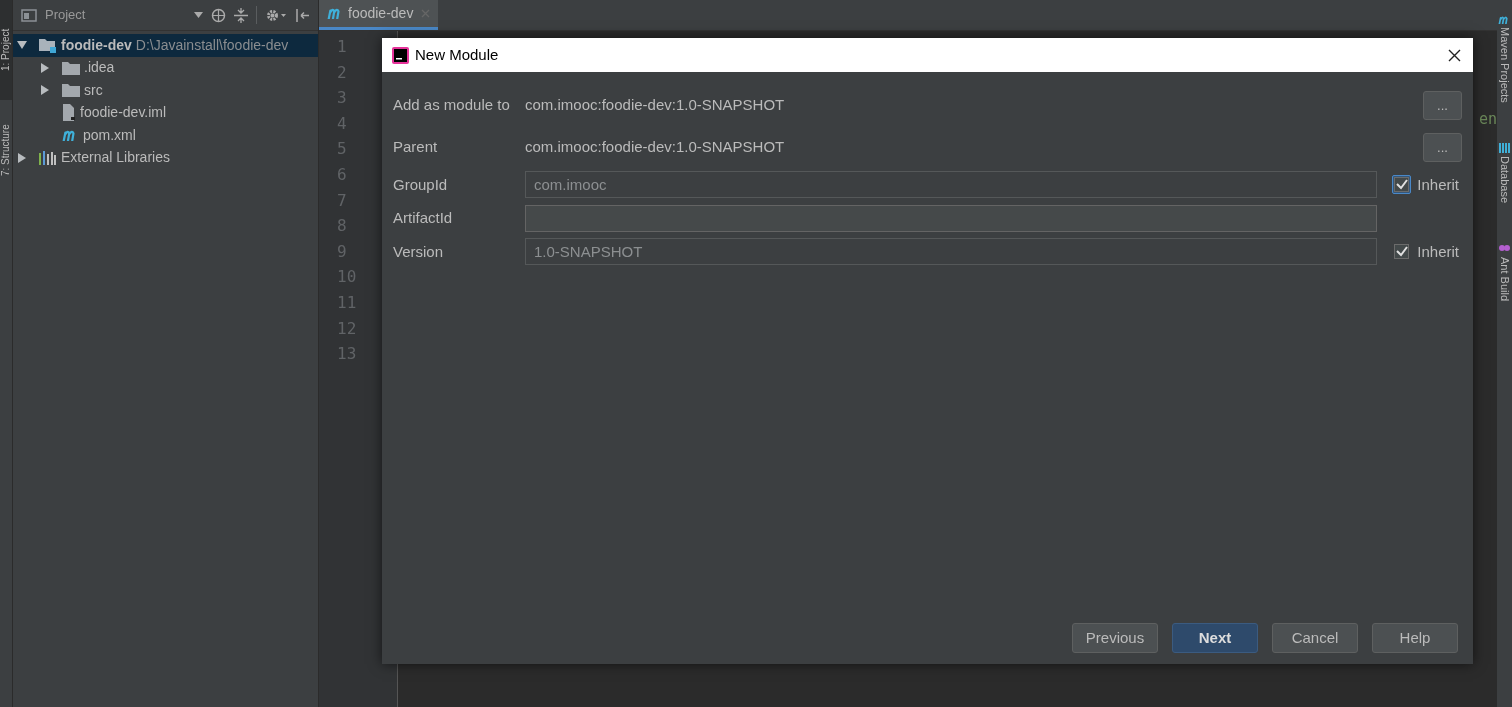 The height and width of the screenshot is (707, 1512). I want to click on tab-label: foodie-dev, so click(381, 13).